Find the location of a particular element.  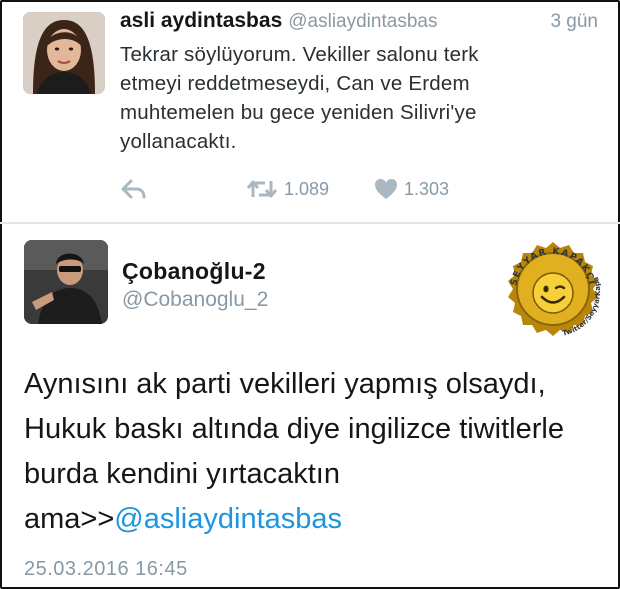

author-name: asli aydintasbas is located at coordinates (201, 20).